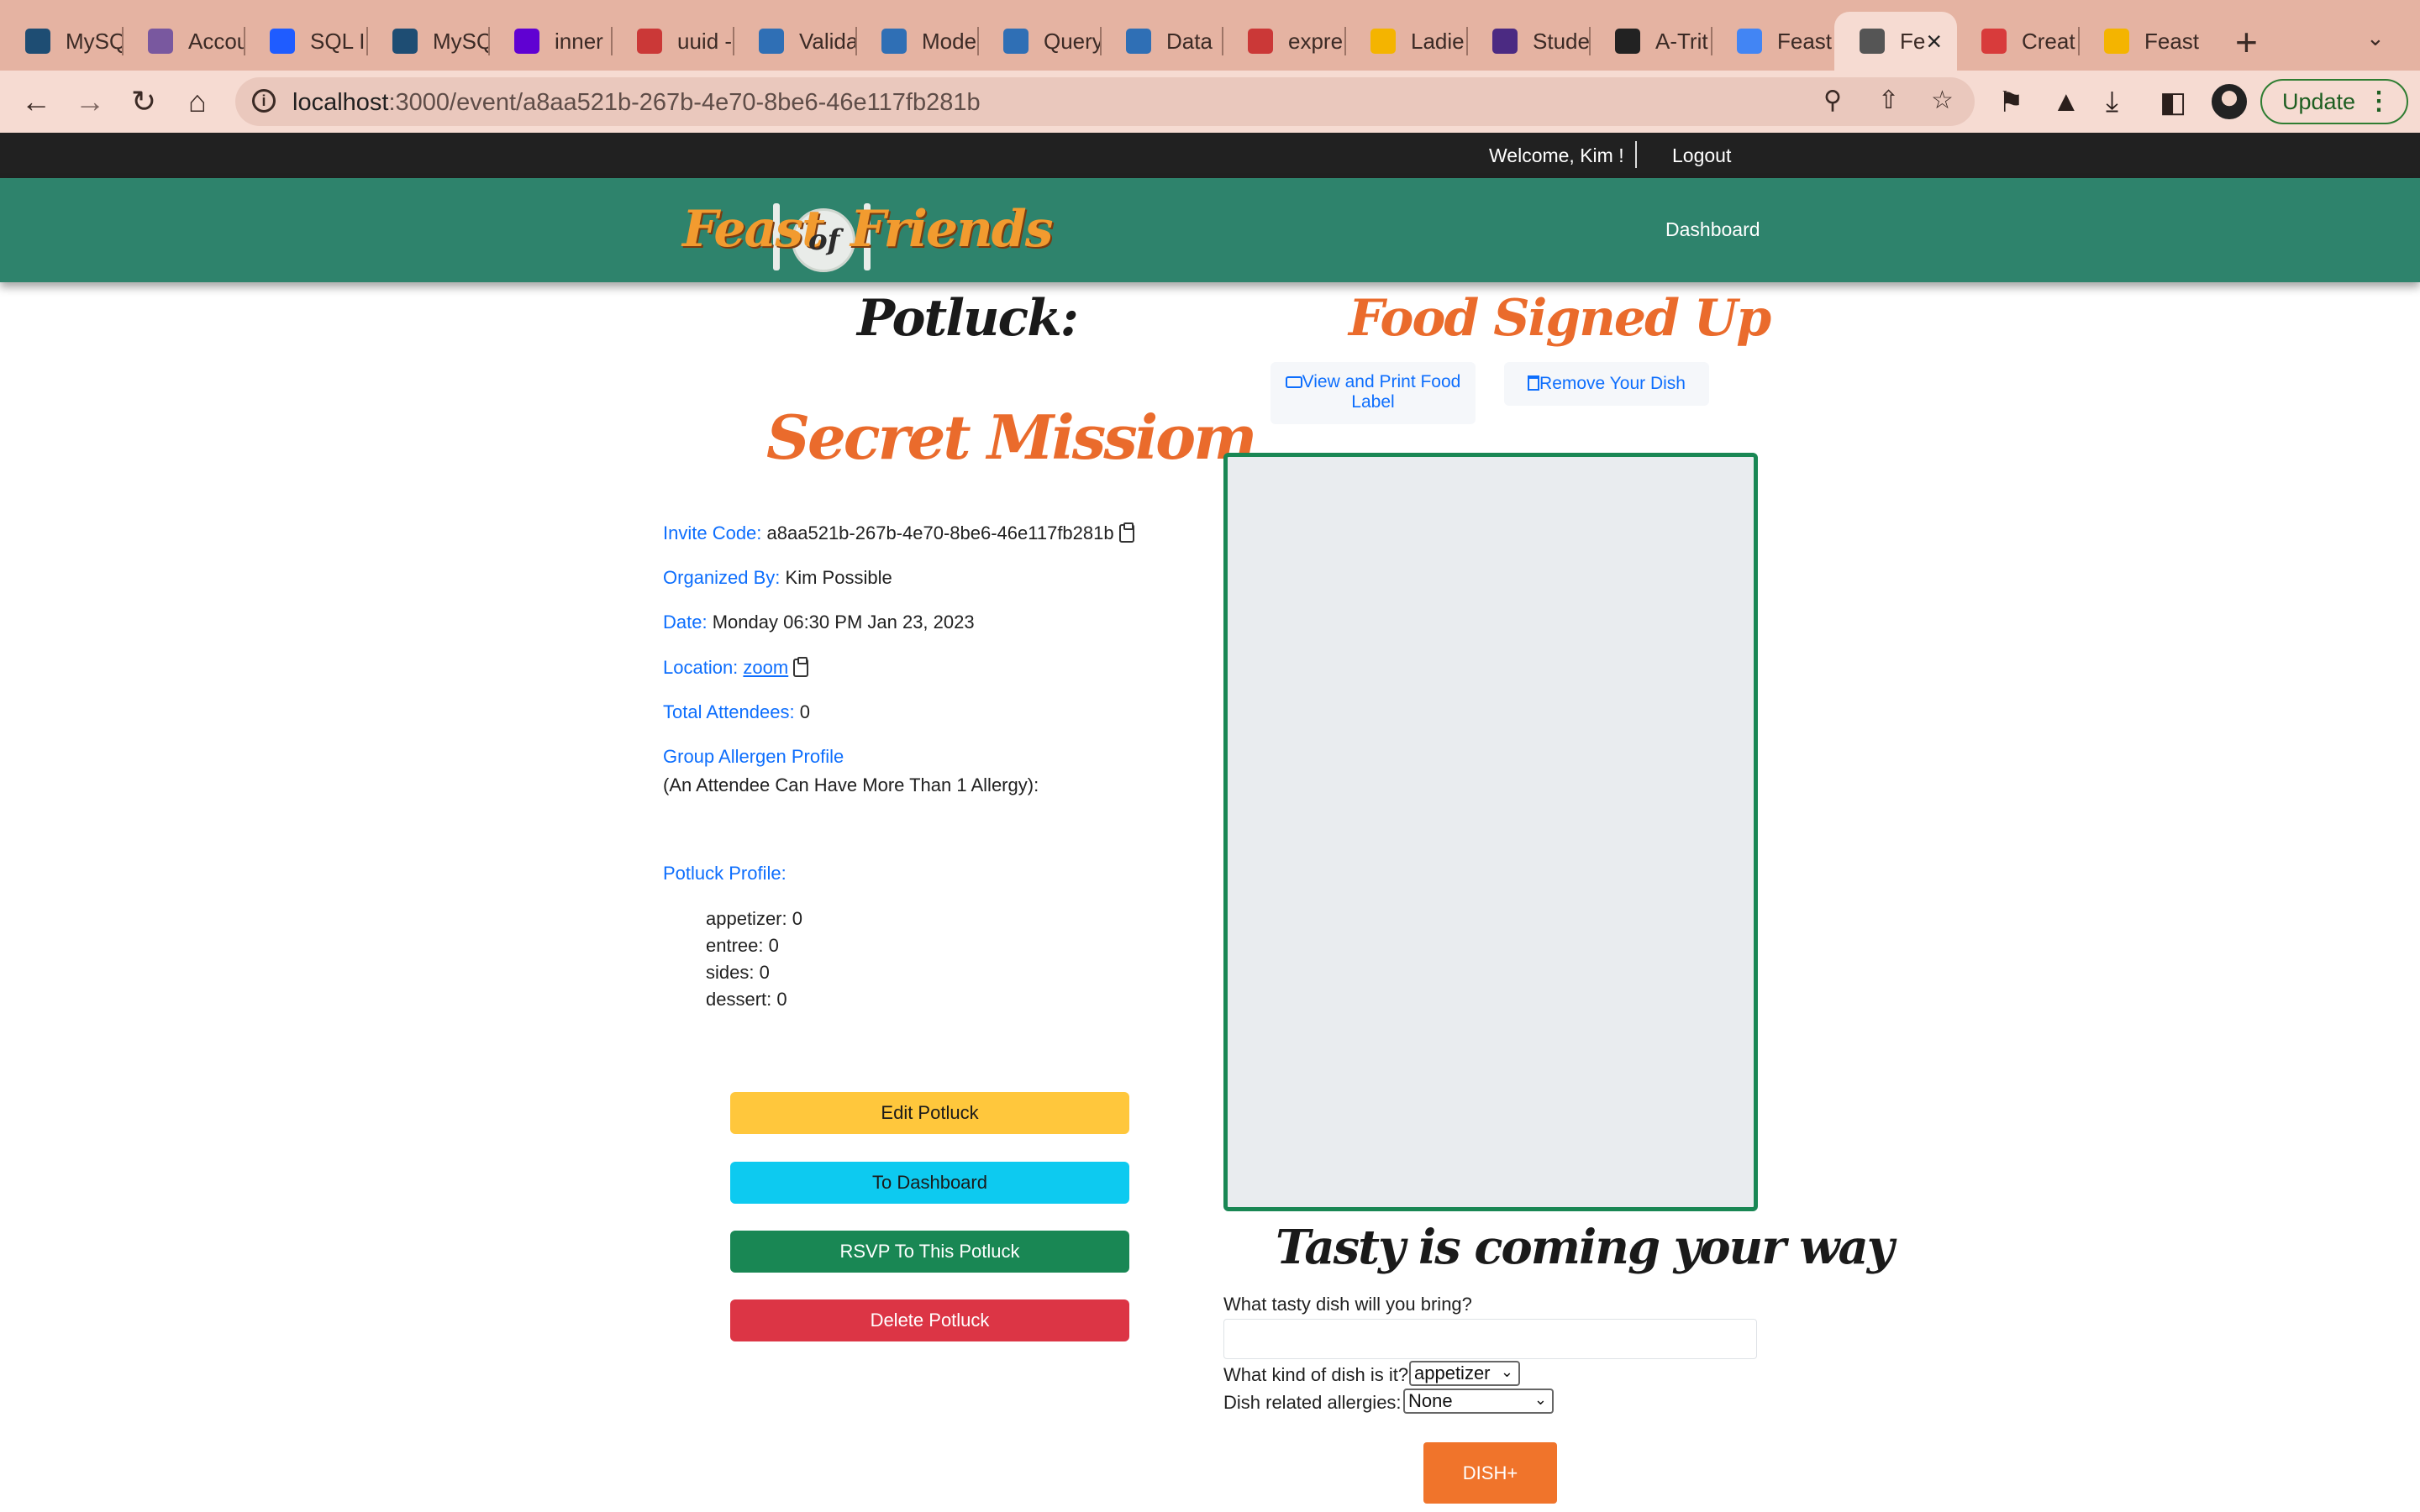 This screenshot has height=1512, width=2420. I want to click on update-label: Update, so click(2319, 101).